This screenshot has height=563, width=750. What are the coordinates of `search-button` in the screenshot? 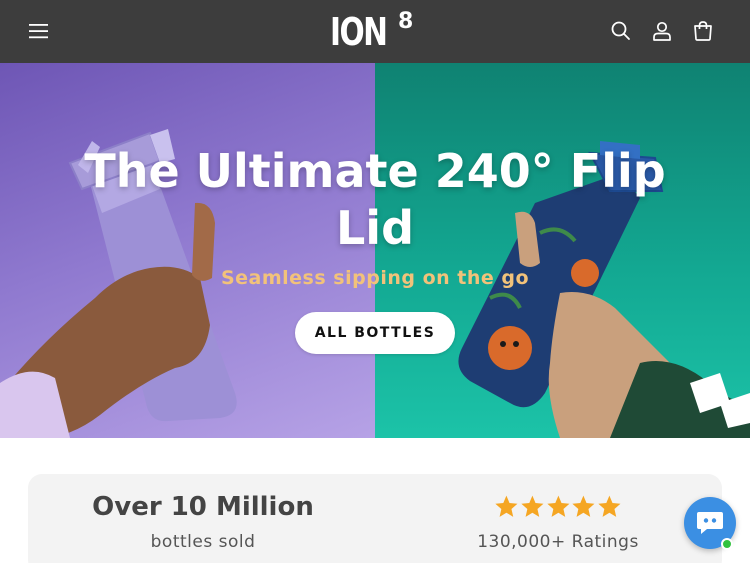 It's located at (621, 31).